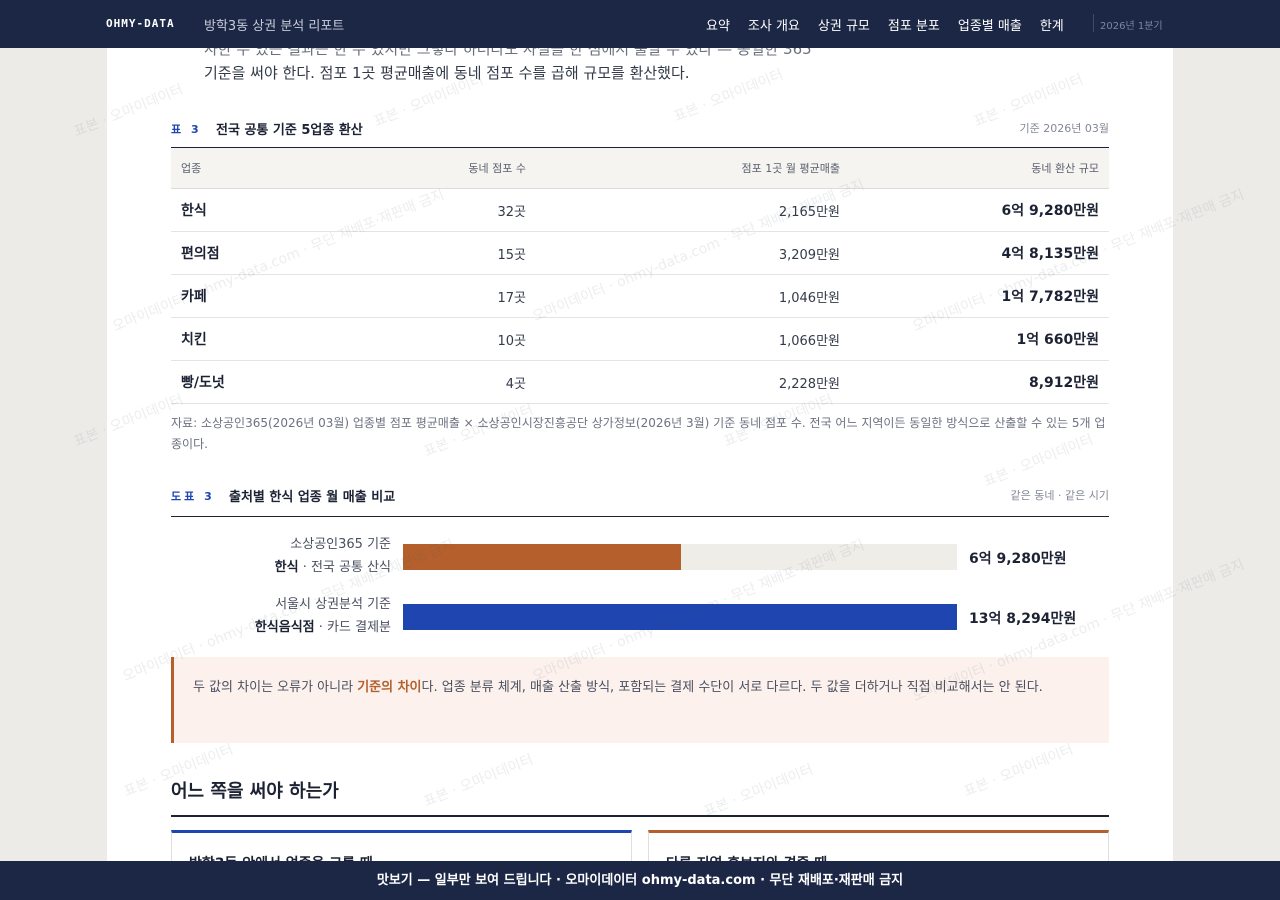  What do you see at coordinates (1018, 559) in the screenshot?
I see `bar-value: 6억 9,280만원` at bounding box center [1018, 559].